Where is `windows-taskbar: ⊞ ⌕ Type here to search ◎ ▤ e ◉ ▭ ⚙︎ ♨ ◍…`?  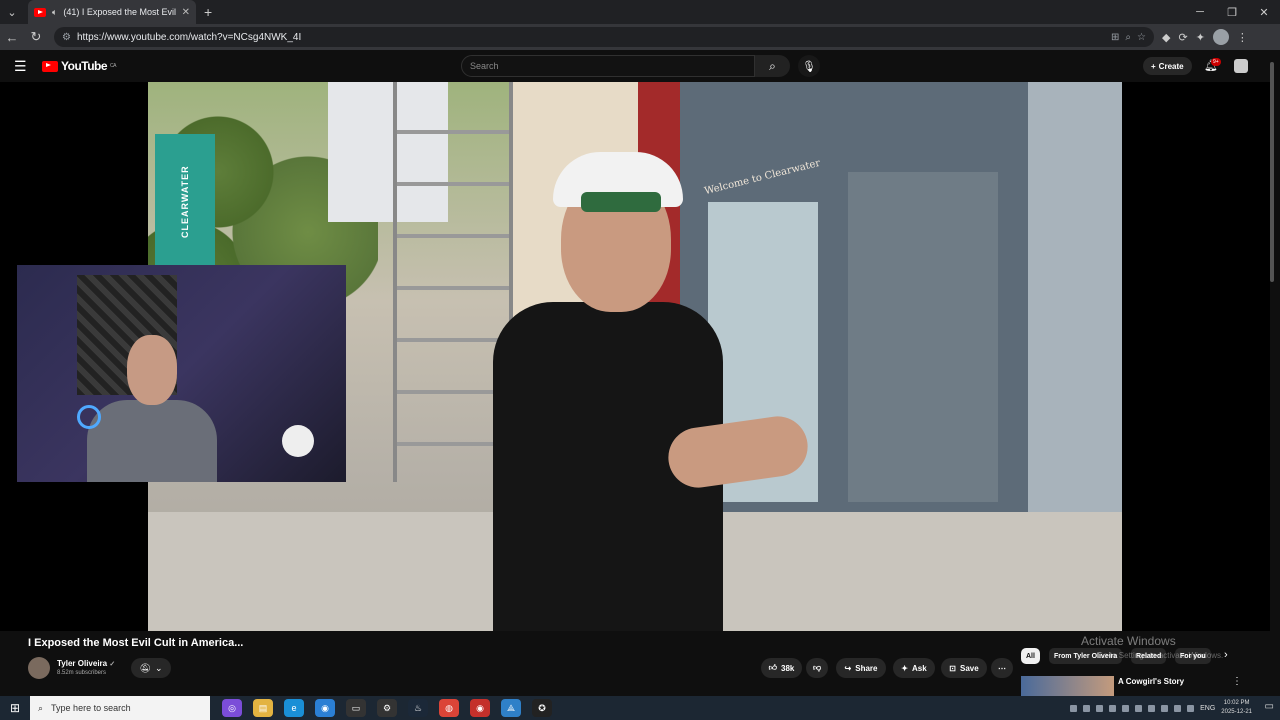 windows-taskbar: ⊞ ⌕ Type here to search ◎ ▤ e ◉ ▭ ⚙︎ ♨ ◍… is located at coordinates (640, 708).